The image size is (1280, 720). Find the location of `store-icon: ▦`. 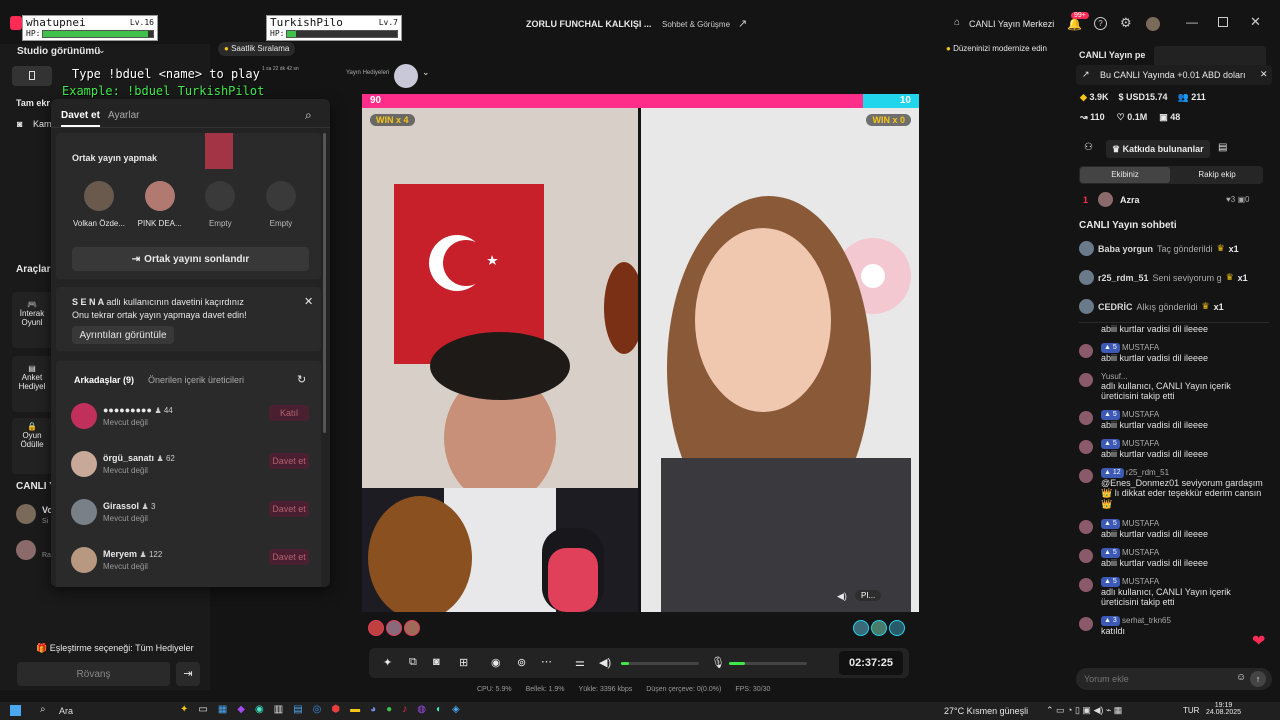

store-icon: ▦ is located at coordinates (222, 709).